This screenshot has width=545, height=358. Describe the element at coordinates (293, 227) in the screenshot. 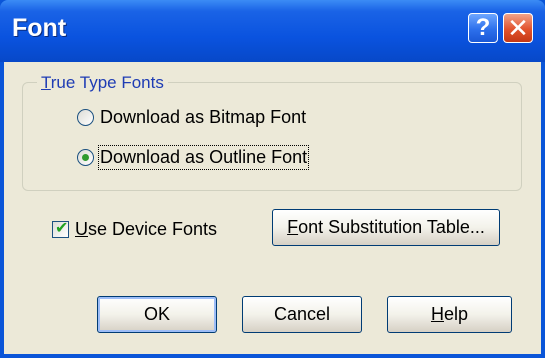

I see `substitution-mnemonic: F` at that location.